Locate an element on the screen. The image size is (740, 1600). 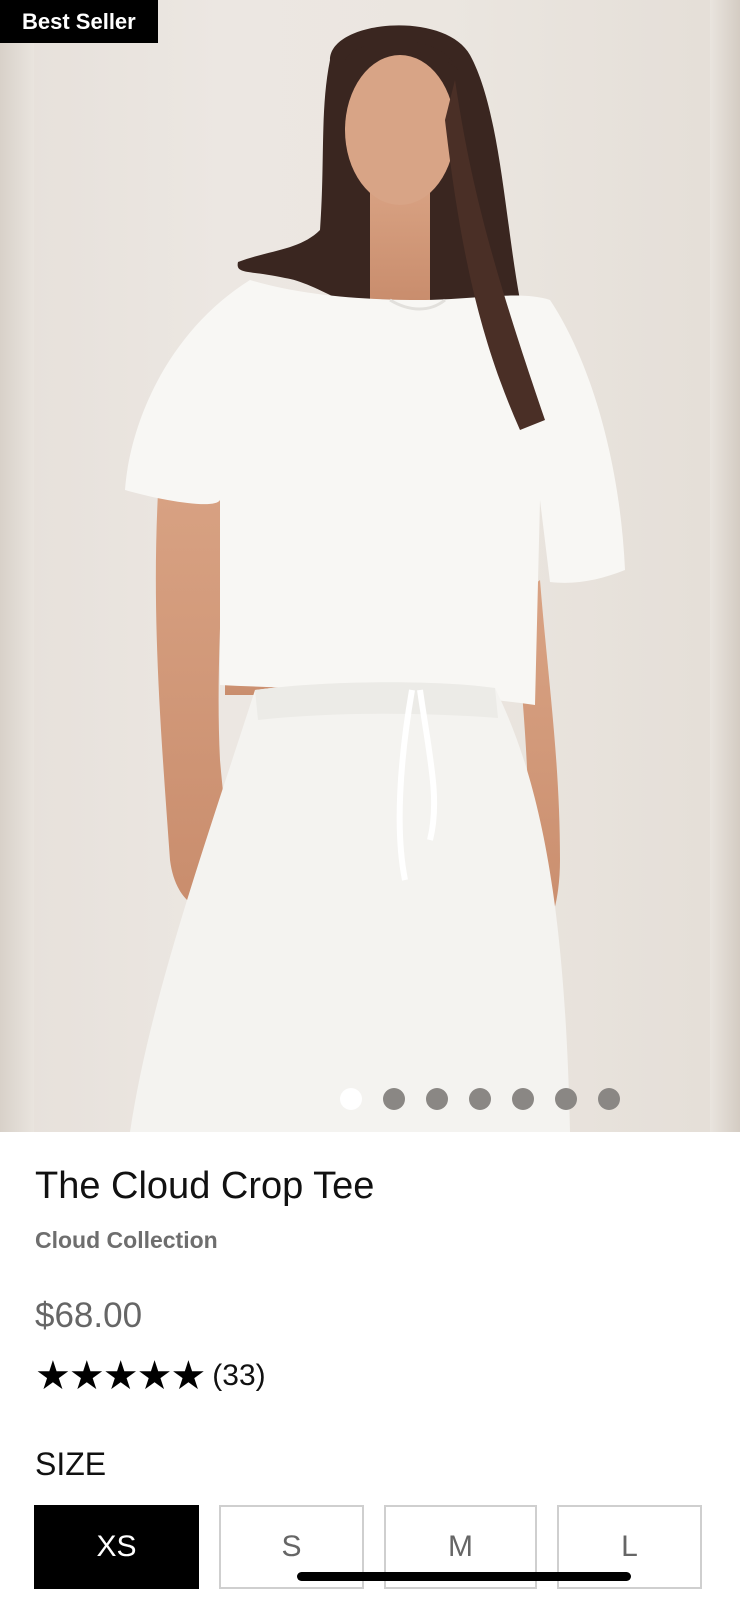
home-indicator is located at coordinates (464, 1576).